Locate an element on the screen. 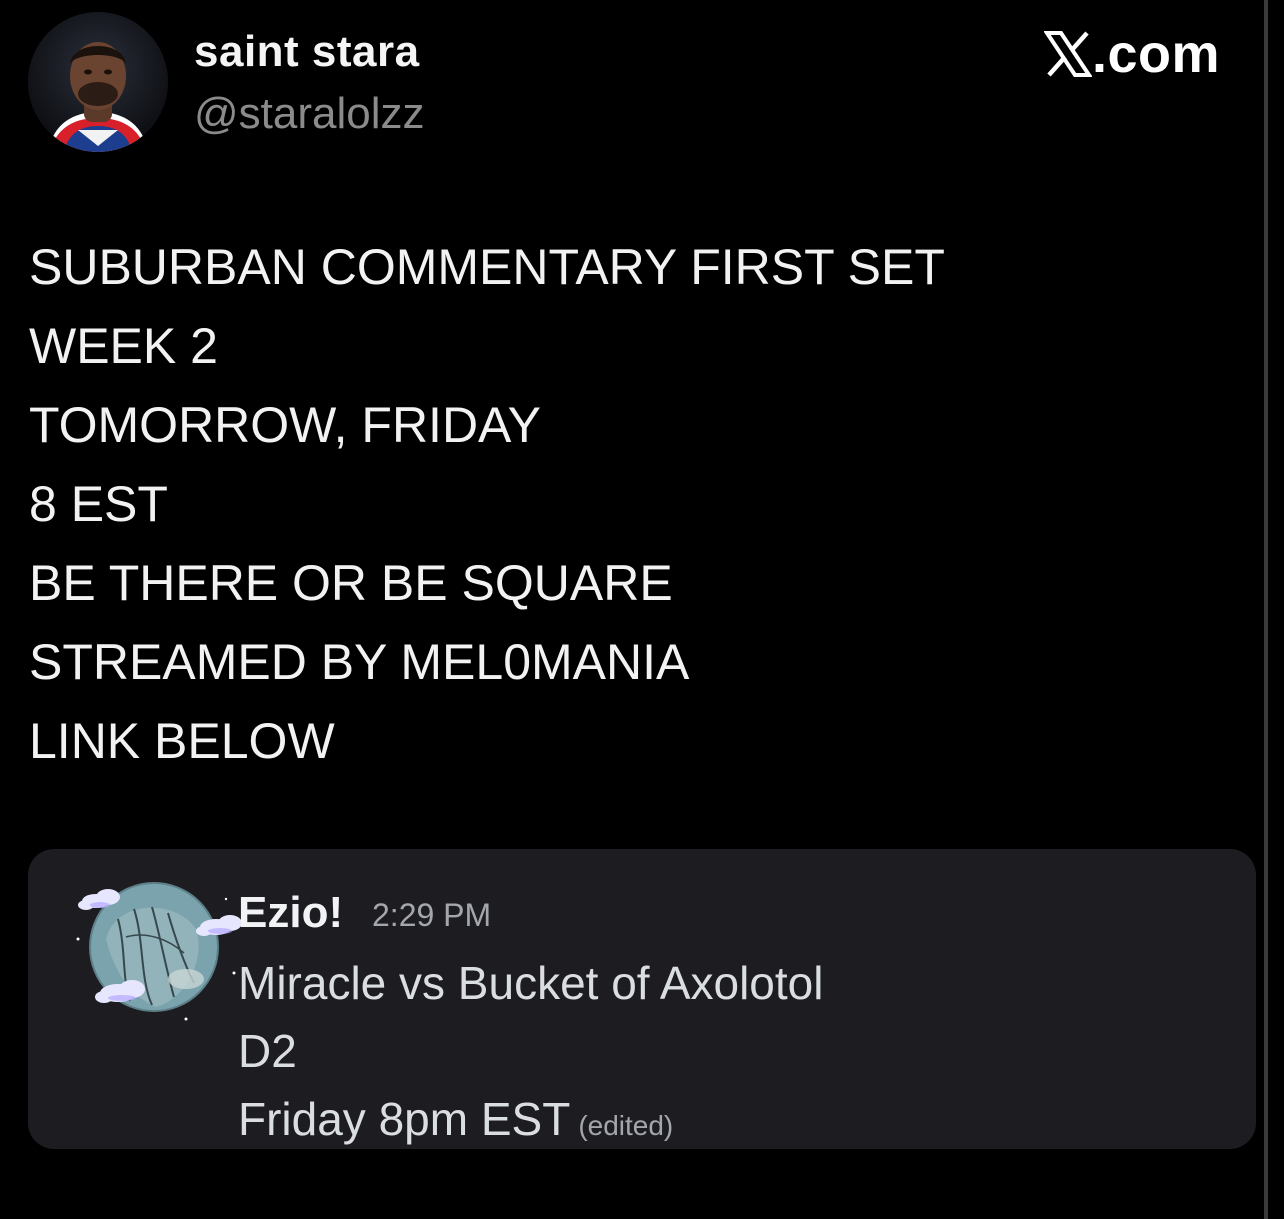 This screenshot has width=1284, height=1219. edited-label: (edited) is located at coordinates (626, 1125).